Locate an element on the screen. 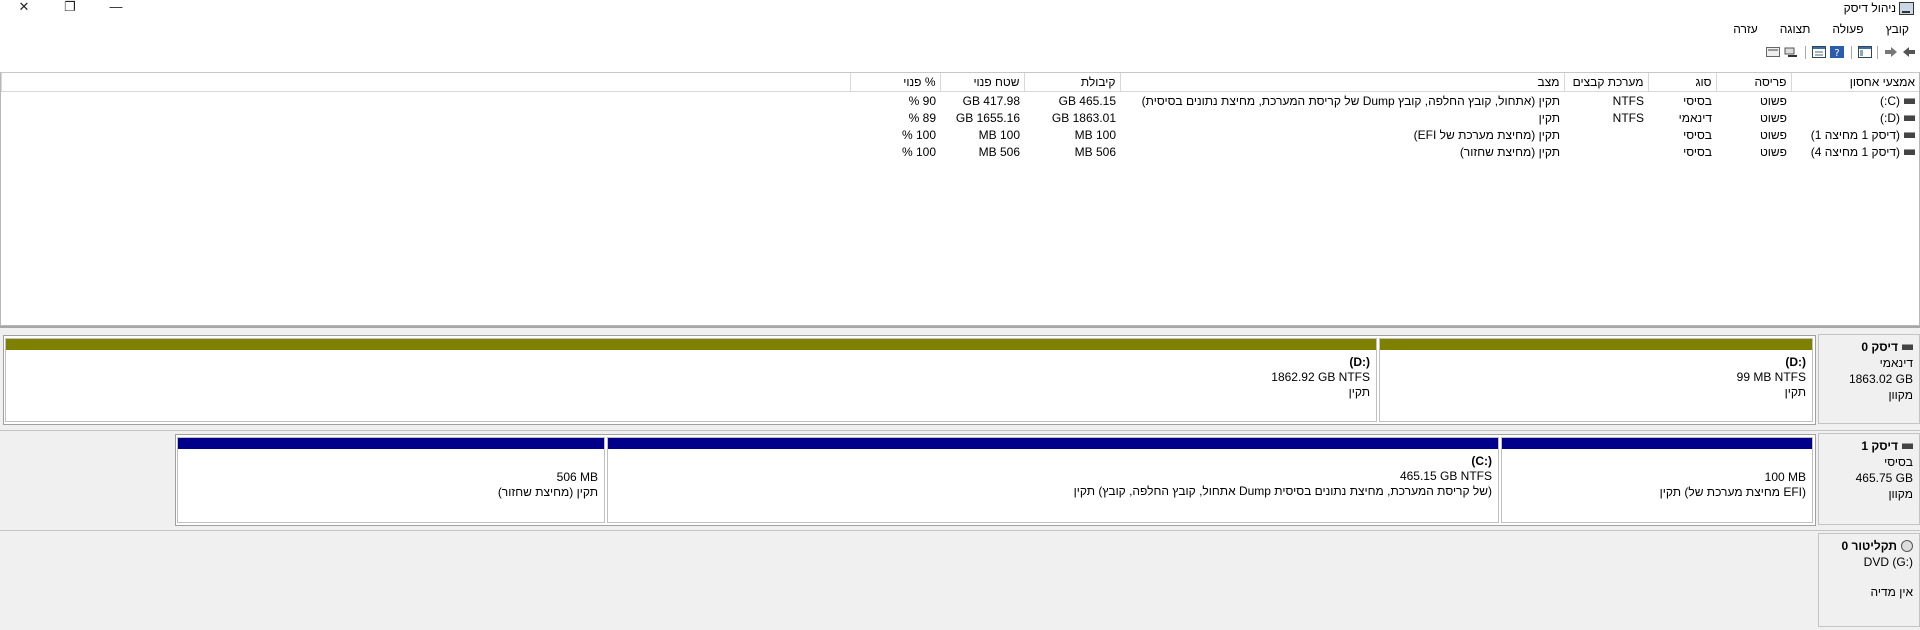  volume-capacity: 1863.01 GB is located at coordinates (1083, 117).